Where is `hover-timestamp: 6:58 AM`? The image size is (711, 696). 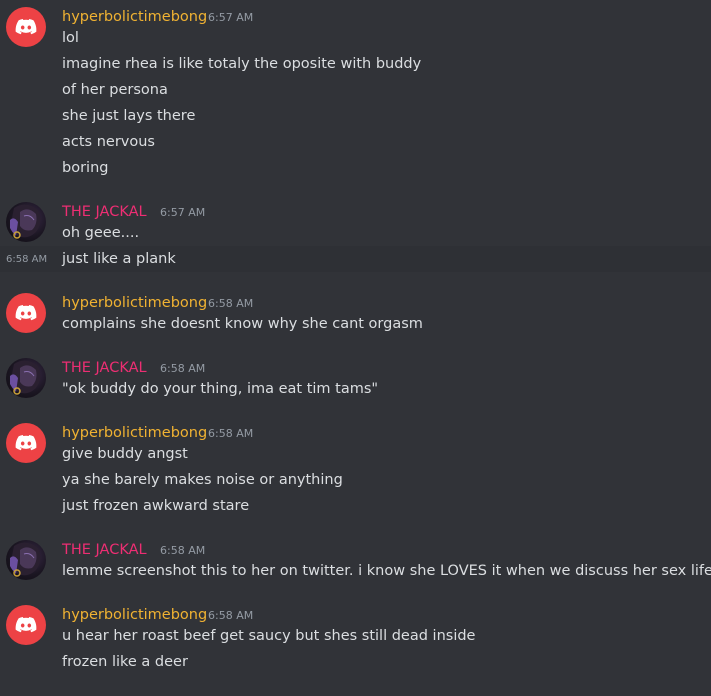 hover-timestamp: 6:58 AM is located at coordinates (27, 259).